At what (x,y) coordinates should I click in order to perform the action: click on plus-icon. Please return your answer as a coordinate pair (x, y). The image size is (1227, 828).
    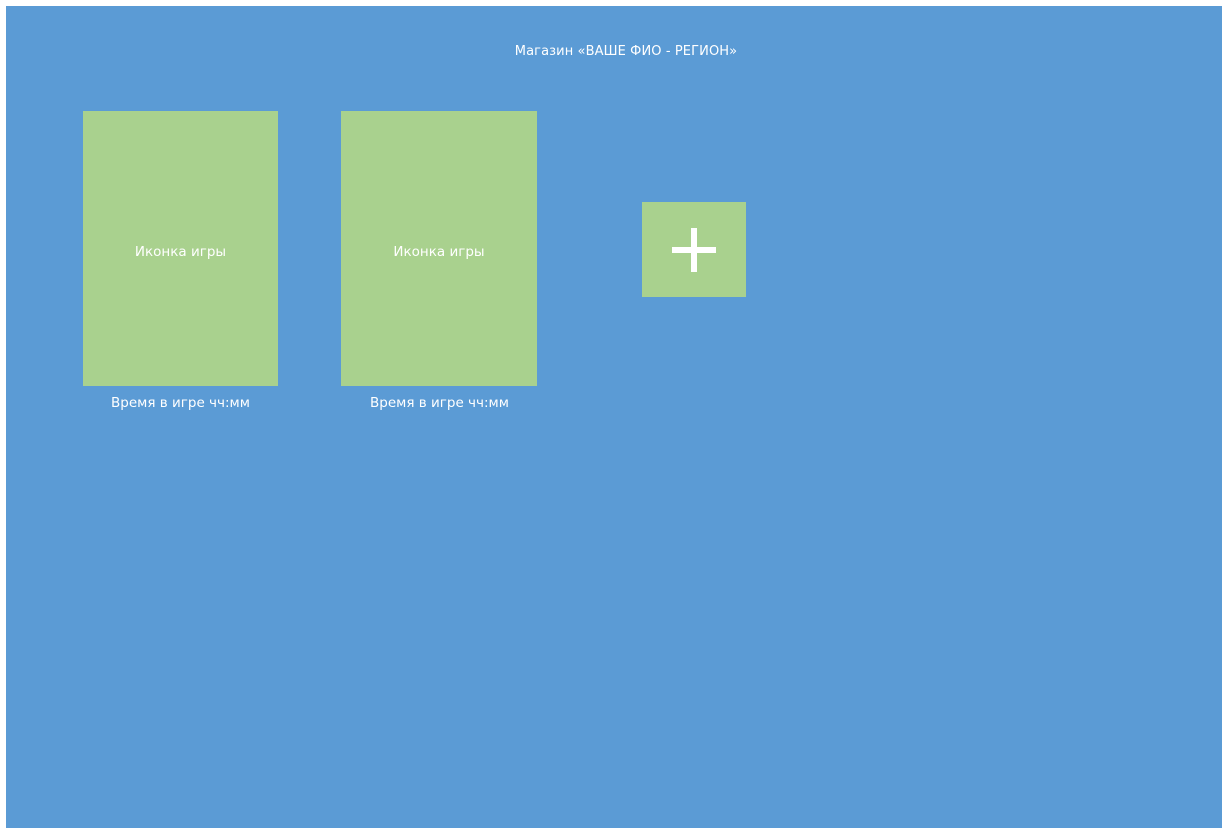
    Looking at the image, I should click on (694, 250).